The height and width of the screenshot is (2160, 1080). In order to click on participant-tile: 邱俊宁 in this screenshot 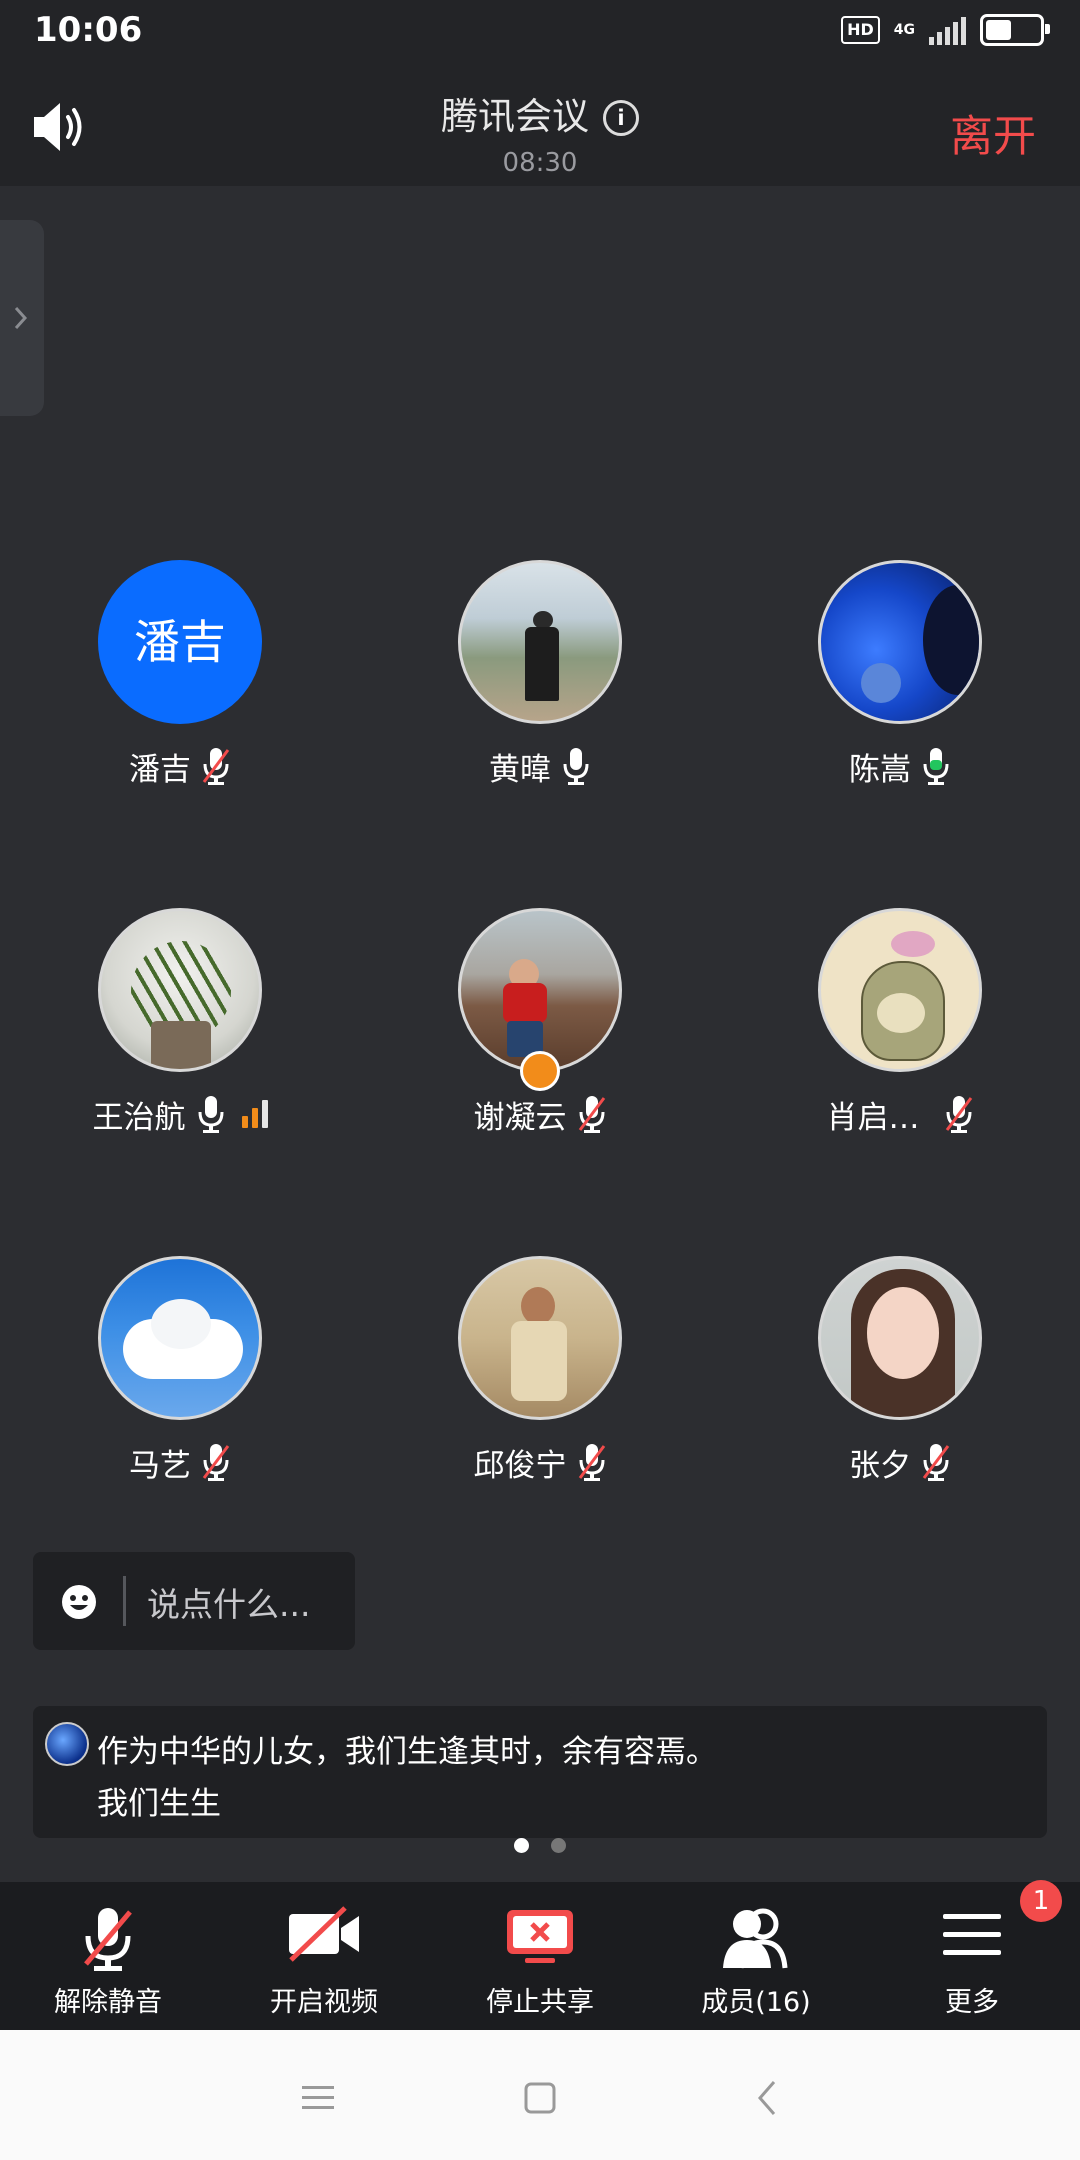, I will do `click(540, 1370)`.